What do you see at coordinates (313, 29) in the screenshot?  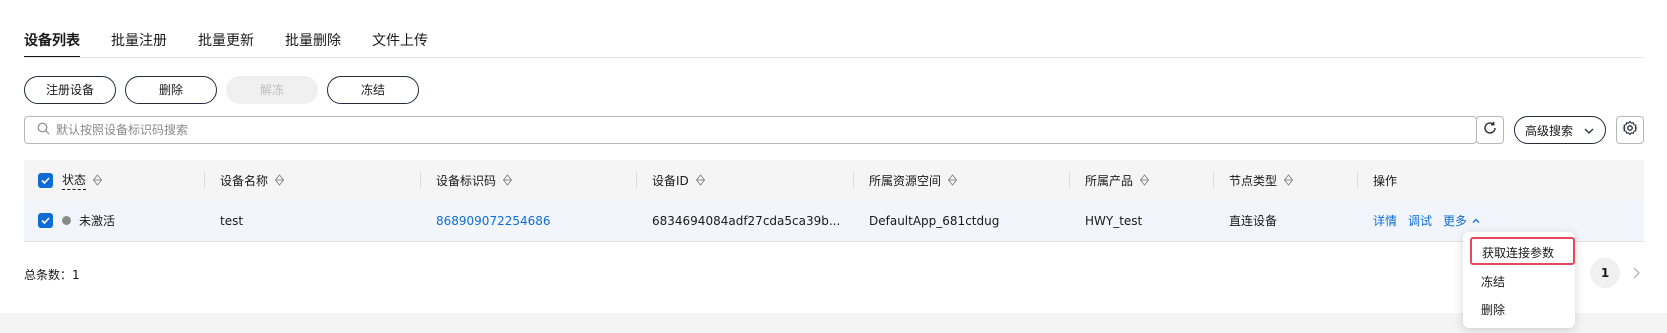 I see `tab-batch-delete: 批量删除` at bounding box center [313, 29].